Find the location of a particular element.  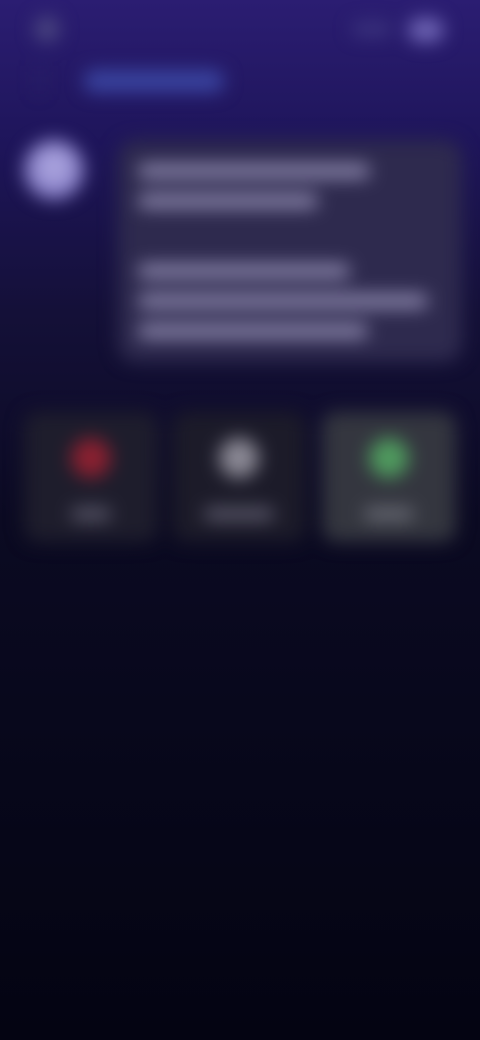

header-title is located at coordinates (103, 28).